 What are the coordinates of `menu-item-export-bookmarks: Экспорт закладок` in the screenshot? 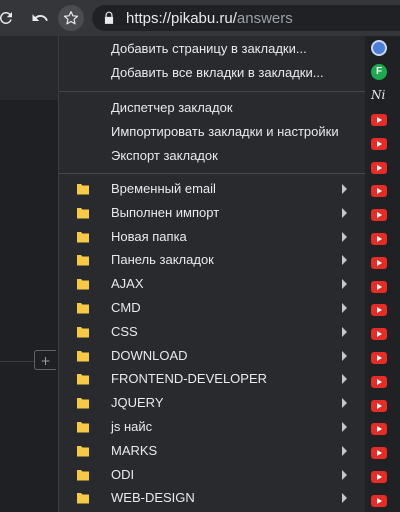 It's located at (212, 156).